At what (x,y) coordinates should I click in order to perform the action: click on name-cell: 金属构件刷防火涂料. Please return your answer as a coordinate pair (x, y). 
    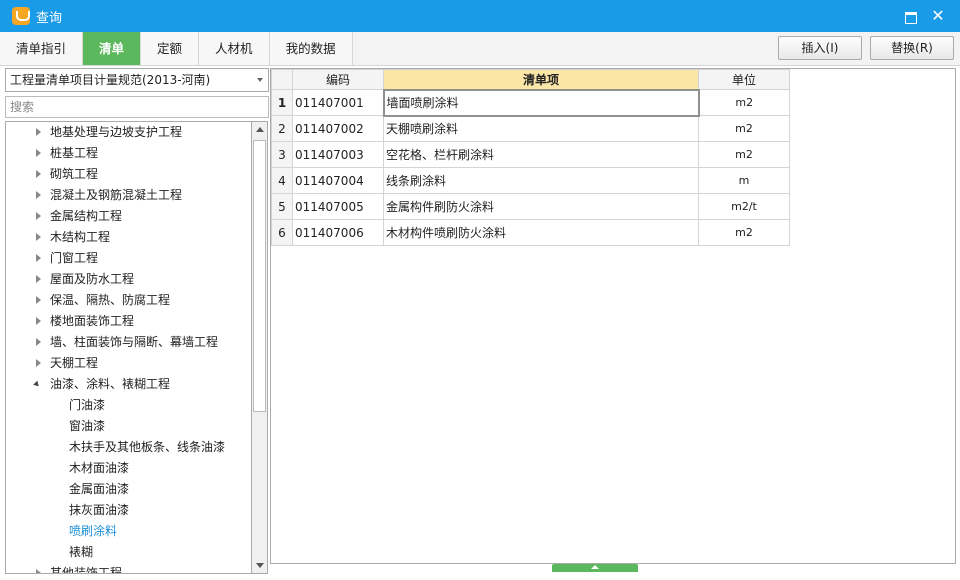
    Looking at the image, I should click on (541, 206).